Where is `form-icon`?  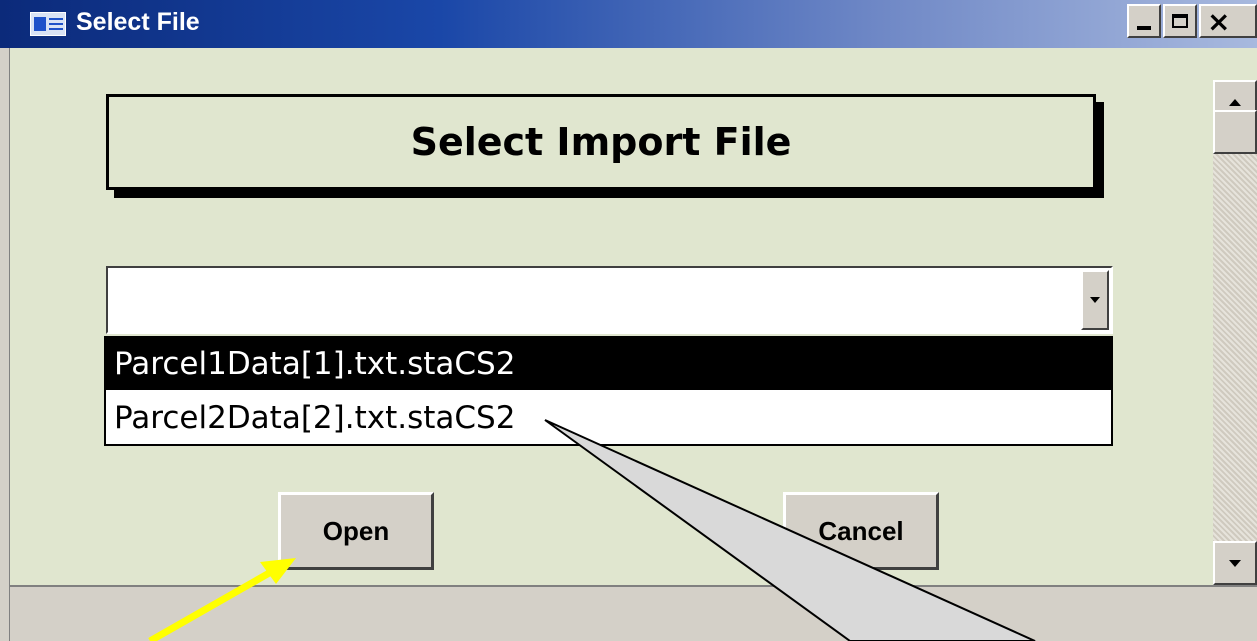 form-icon is located at coordinates (48, 24).